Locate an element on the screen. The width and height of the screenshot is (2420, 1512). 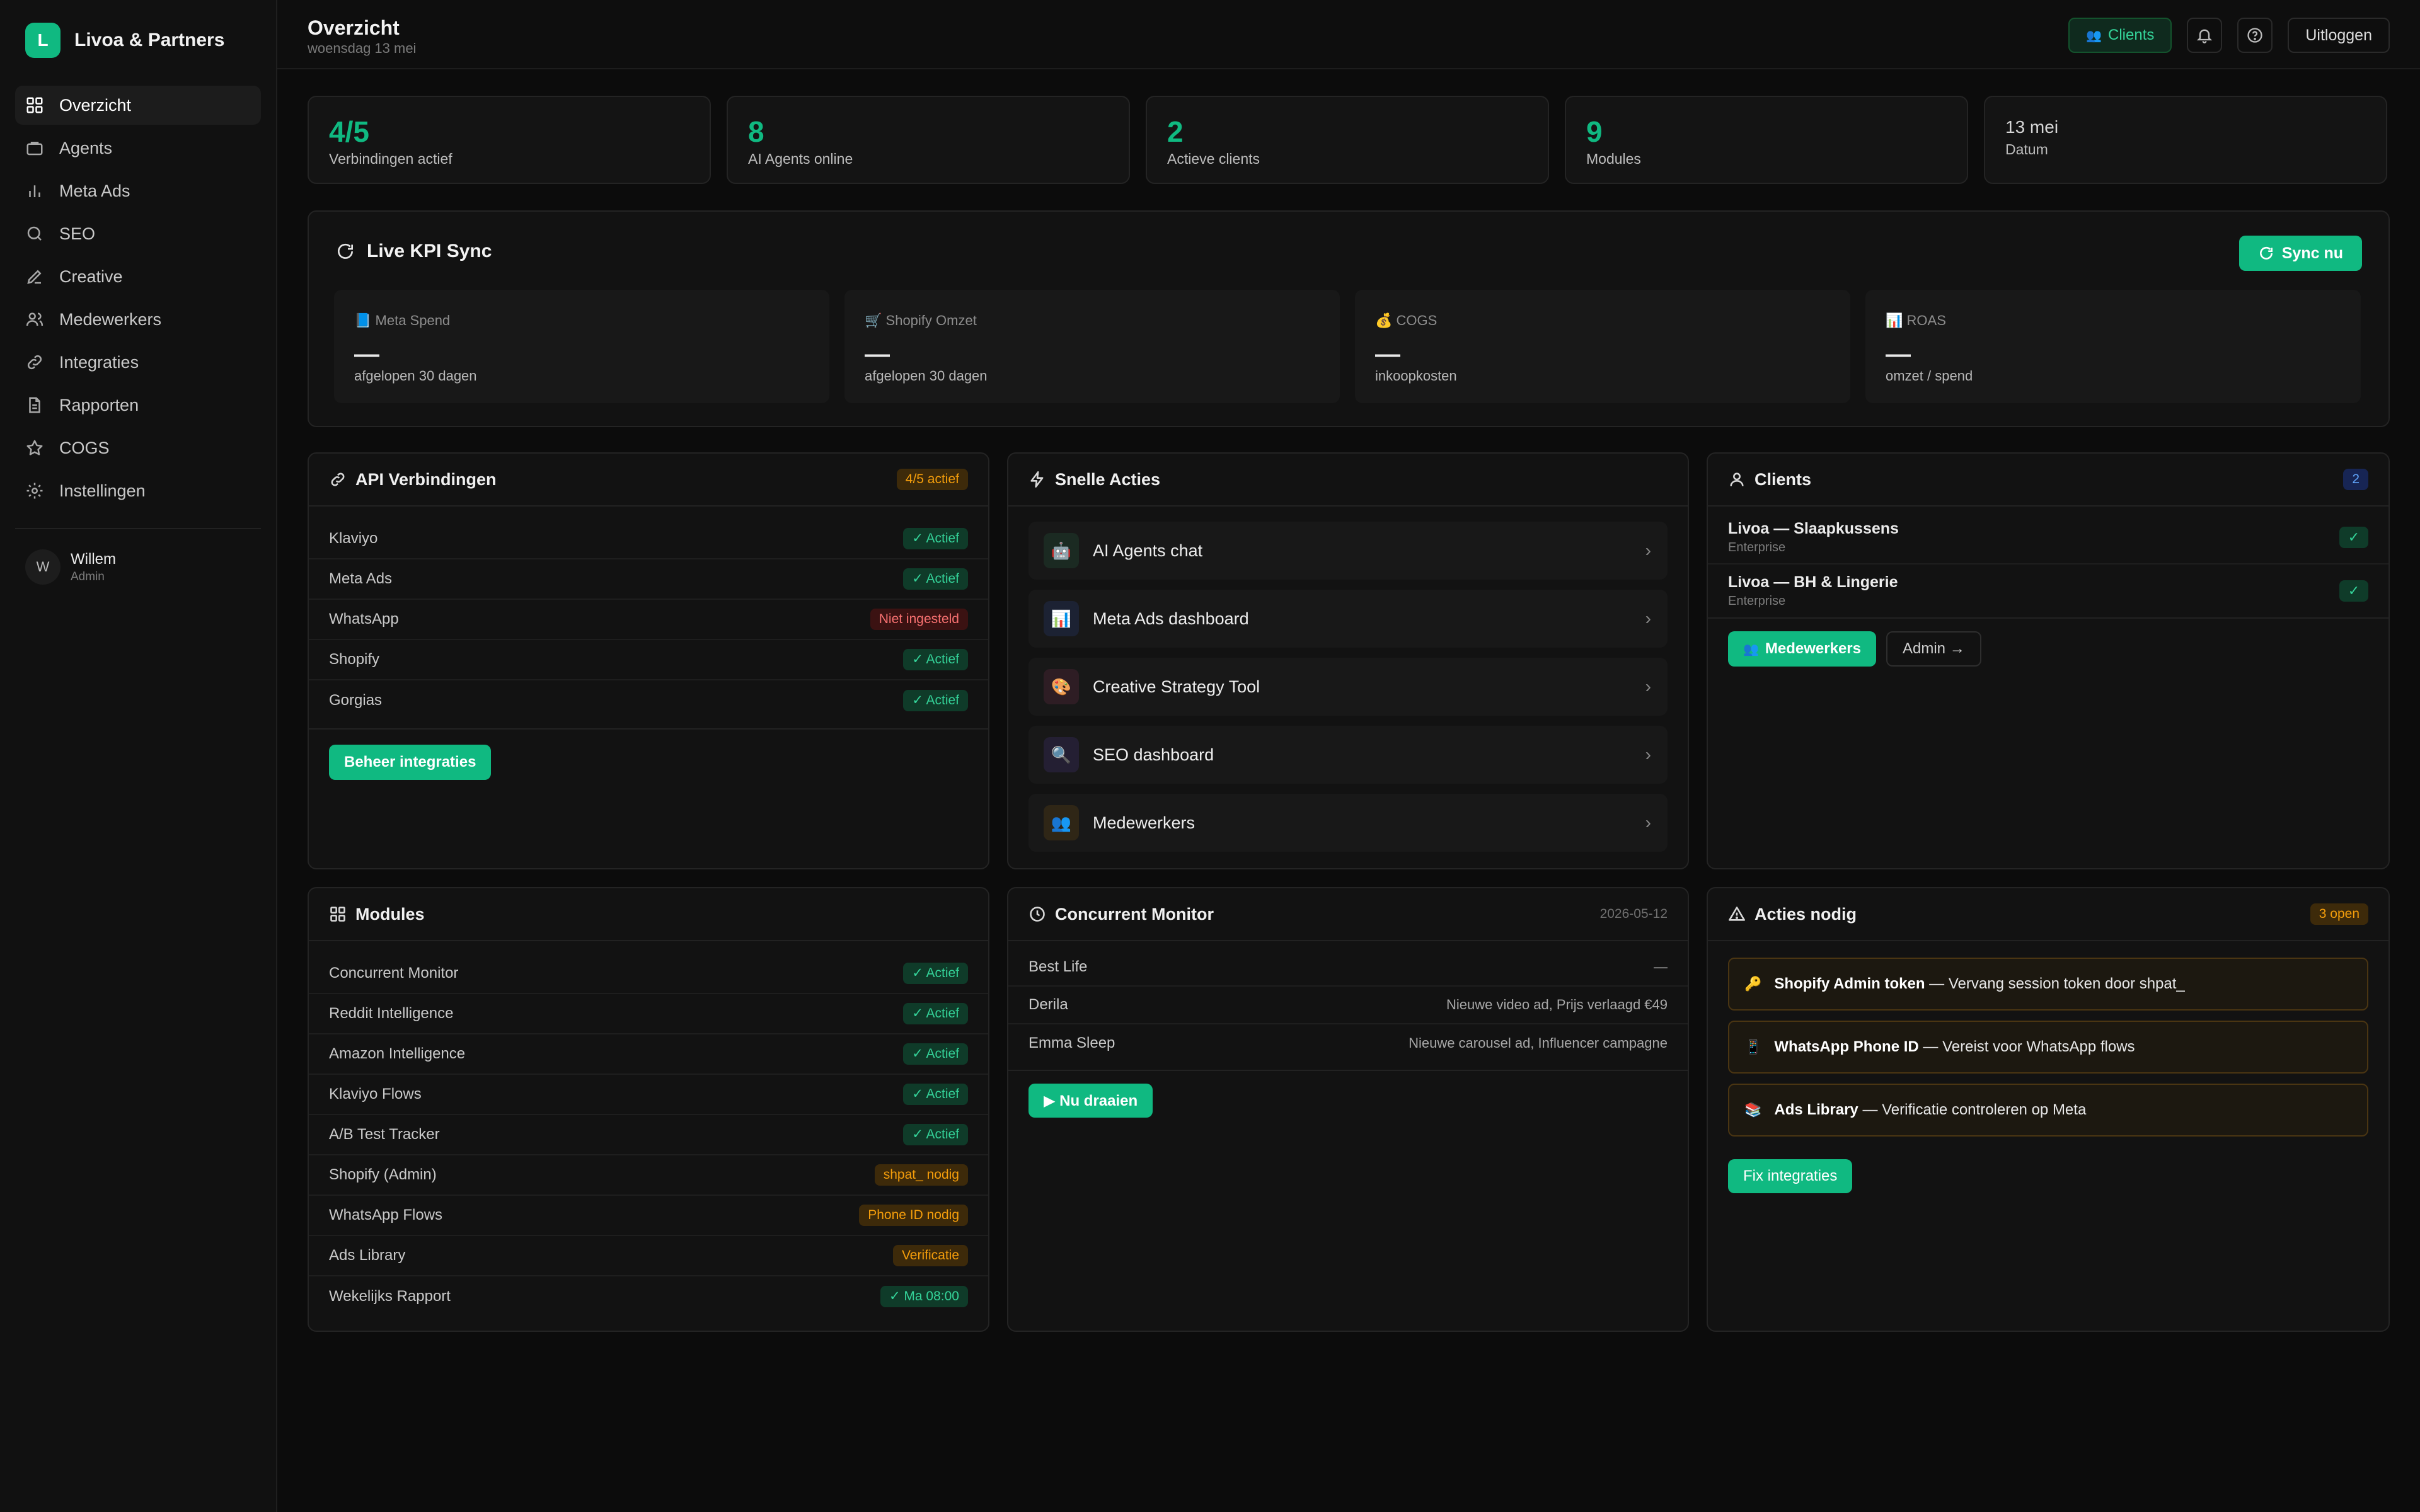
admin-button: Admin → is located at coordinates (1934, 649).